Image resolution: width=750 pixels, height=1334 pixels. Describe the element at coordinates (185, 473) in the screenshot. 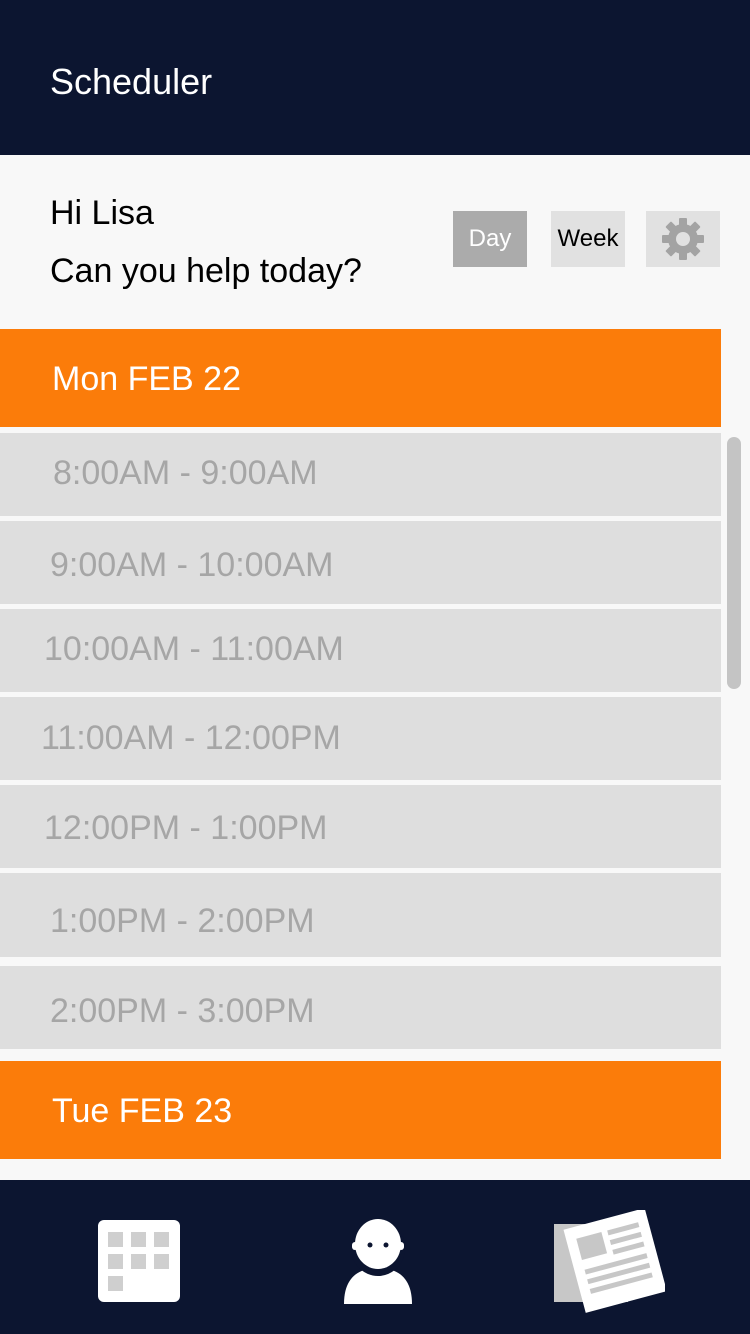

I see `time-slot-label: 8:00AM - 9:00AM` at that location.